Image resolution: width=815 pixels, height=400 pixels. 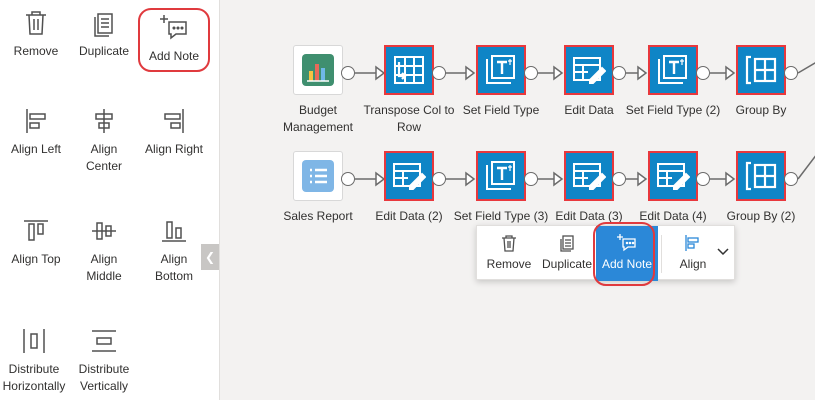 What do you see at coordinates (661, 254) in the screenshot?
I see `toolbar-divider` at bounding box center [661, 254].